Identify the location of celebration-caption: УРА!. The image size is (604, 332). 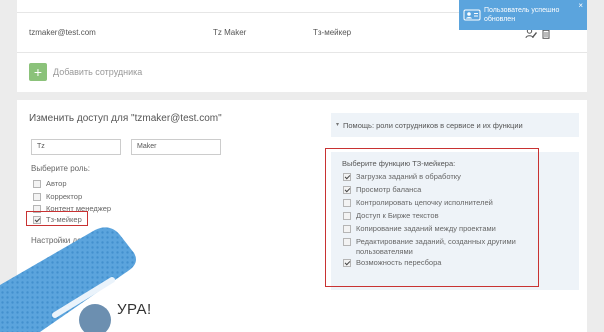
(134, 309).